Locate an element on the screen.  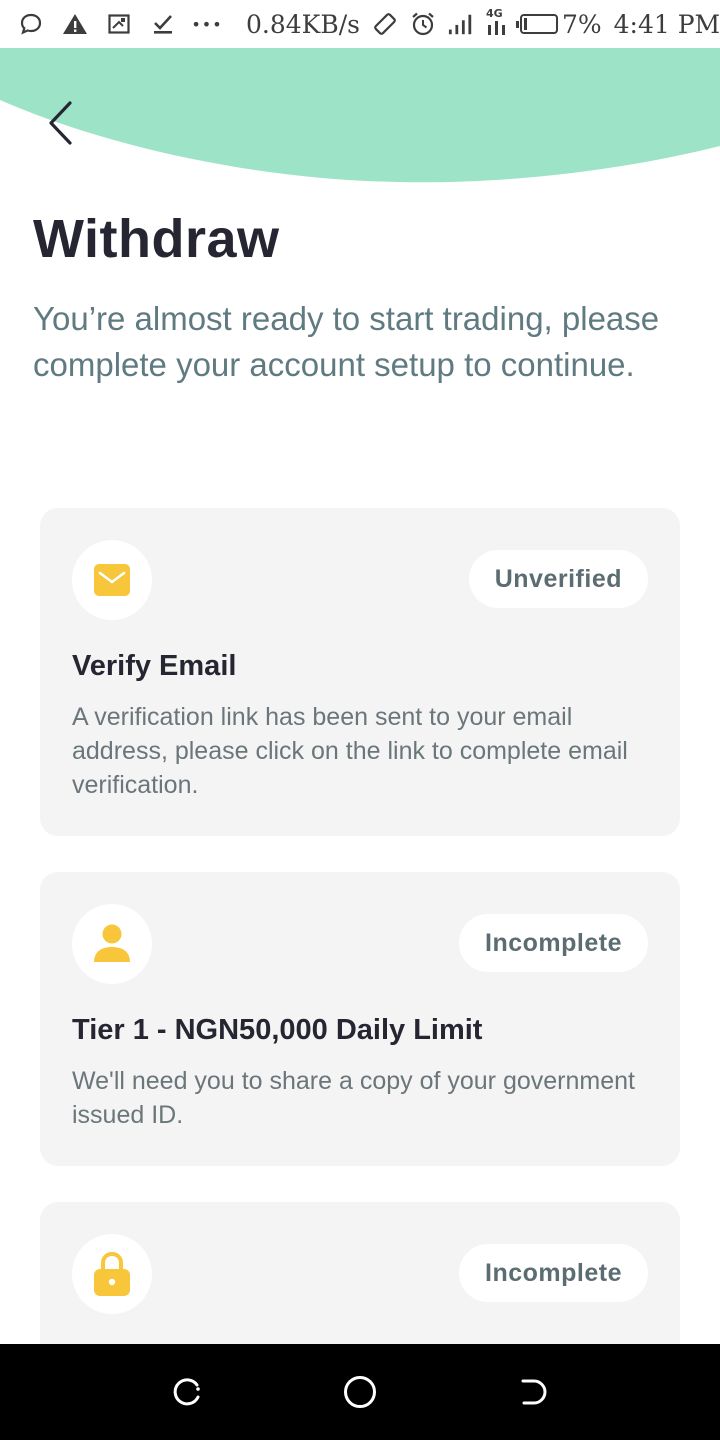
notification-icons: ••• is located at coordinates (120, 24).